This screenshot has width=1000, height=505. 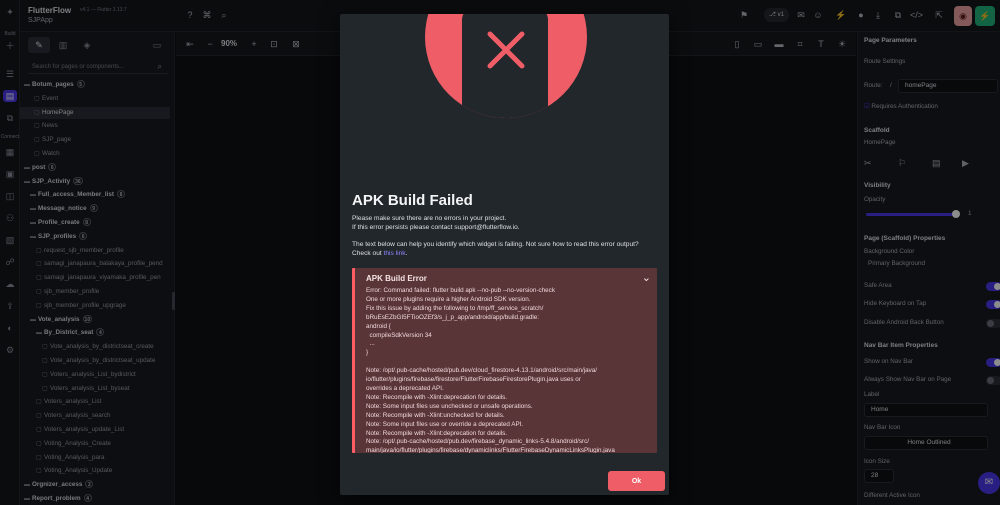 What do you see at coordinates (506, 50) in the screenshot?
I see `close-icon` at bounding box center [506, 50].